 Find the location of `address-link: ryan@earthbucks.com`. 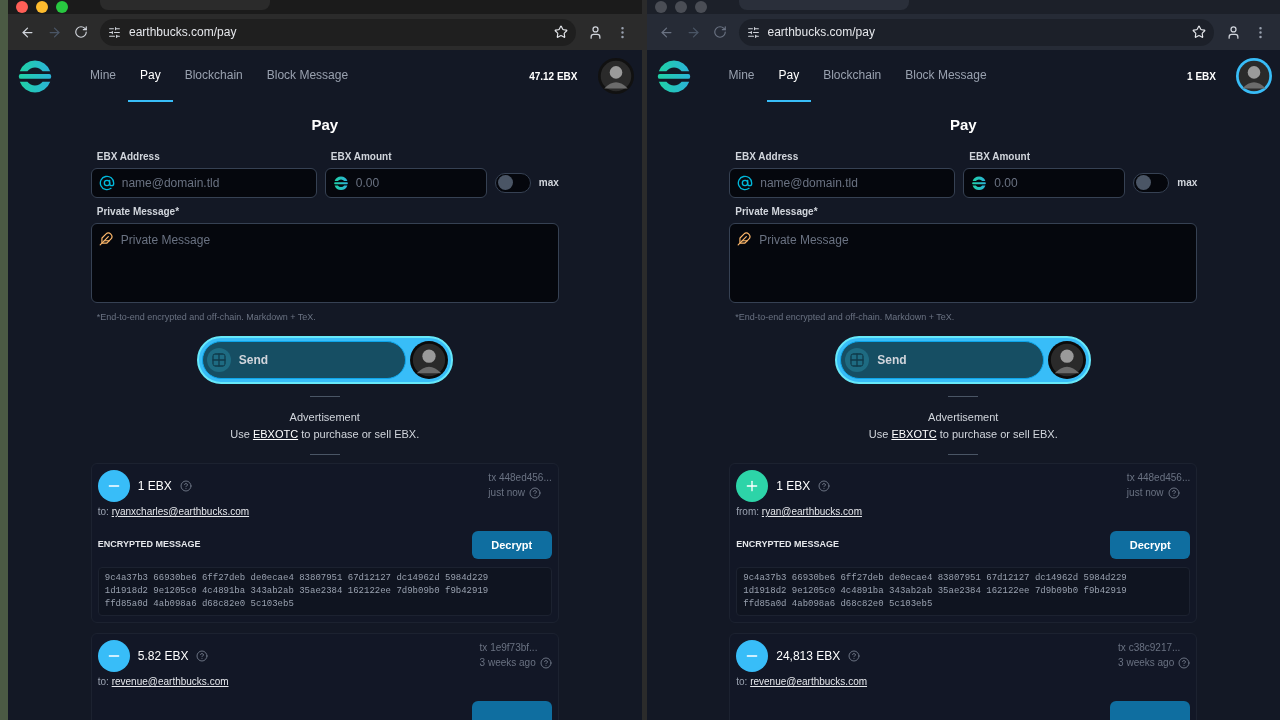

address-link: ryan@earthbucks.com is located at coordinates (811, 511).